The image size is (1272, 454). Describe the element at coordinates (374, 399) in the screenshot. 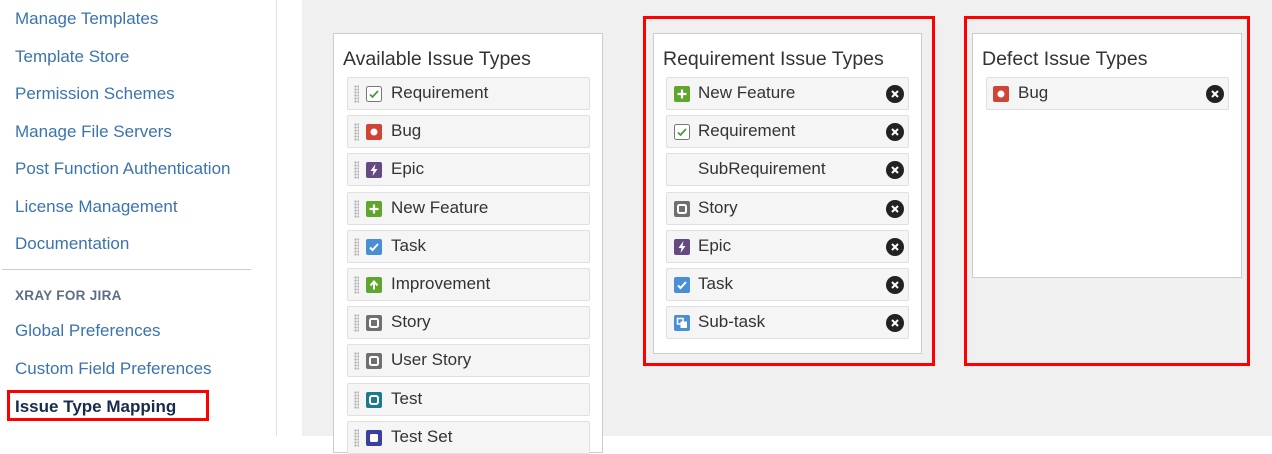

I see `test-icon` at that location.